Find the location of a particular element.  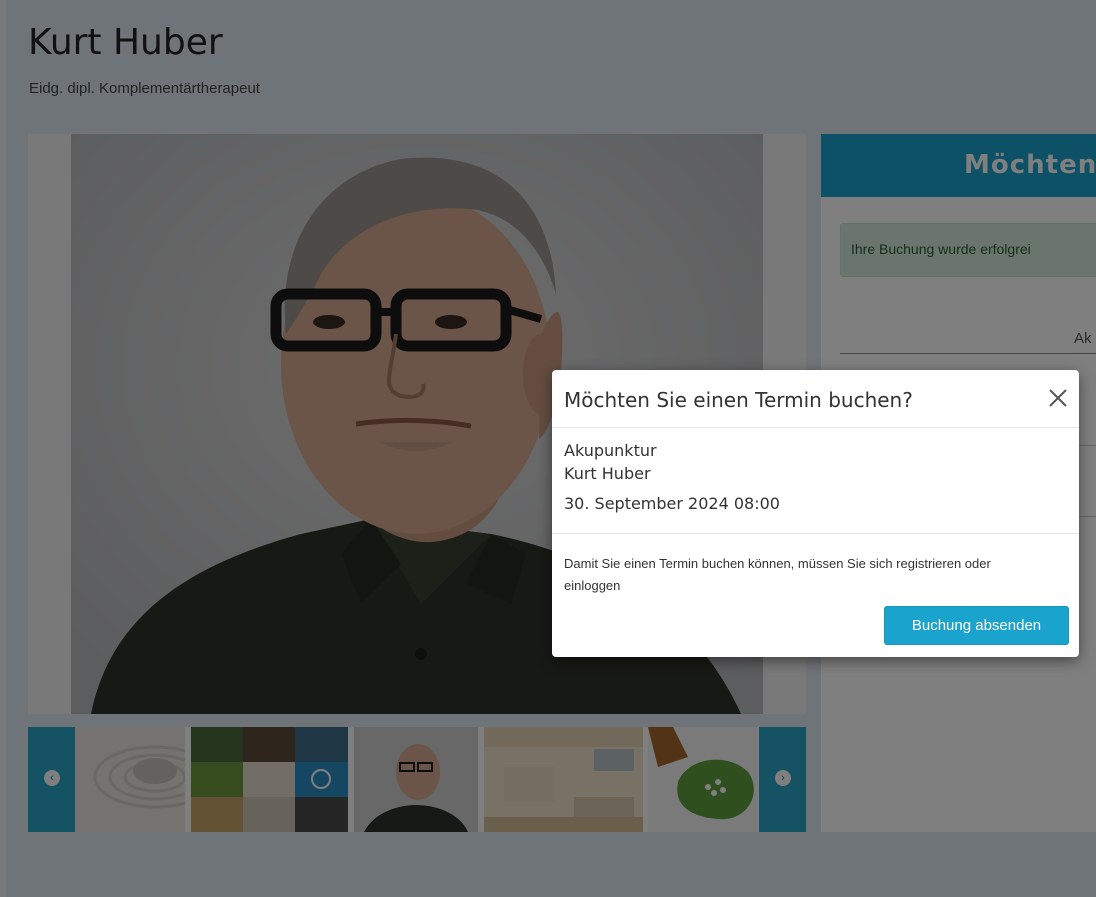

submit-booking-button: Buchung absenden is located at coordinates (976, 625).